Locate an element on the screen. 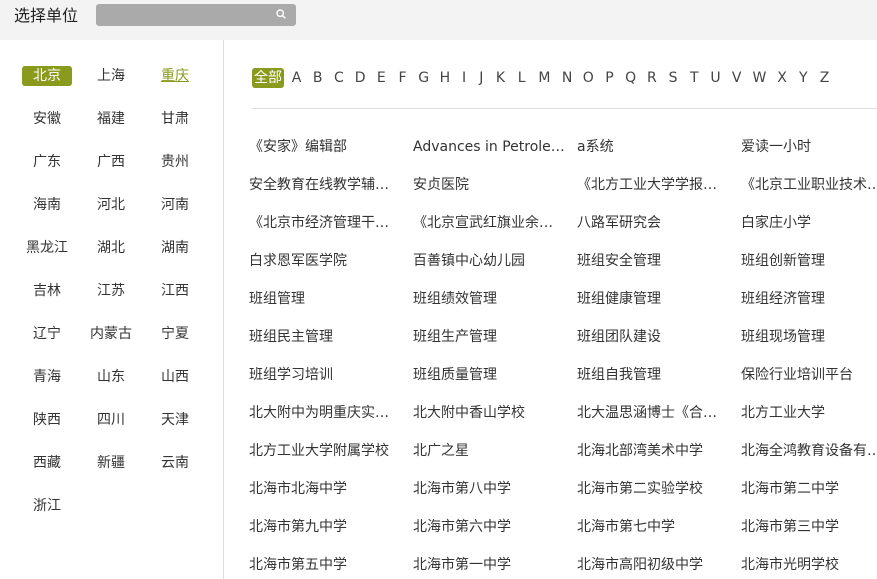  province-item: 湖北 is located at coordinates (111, 248).